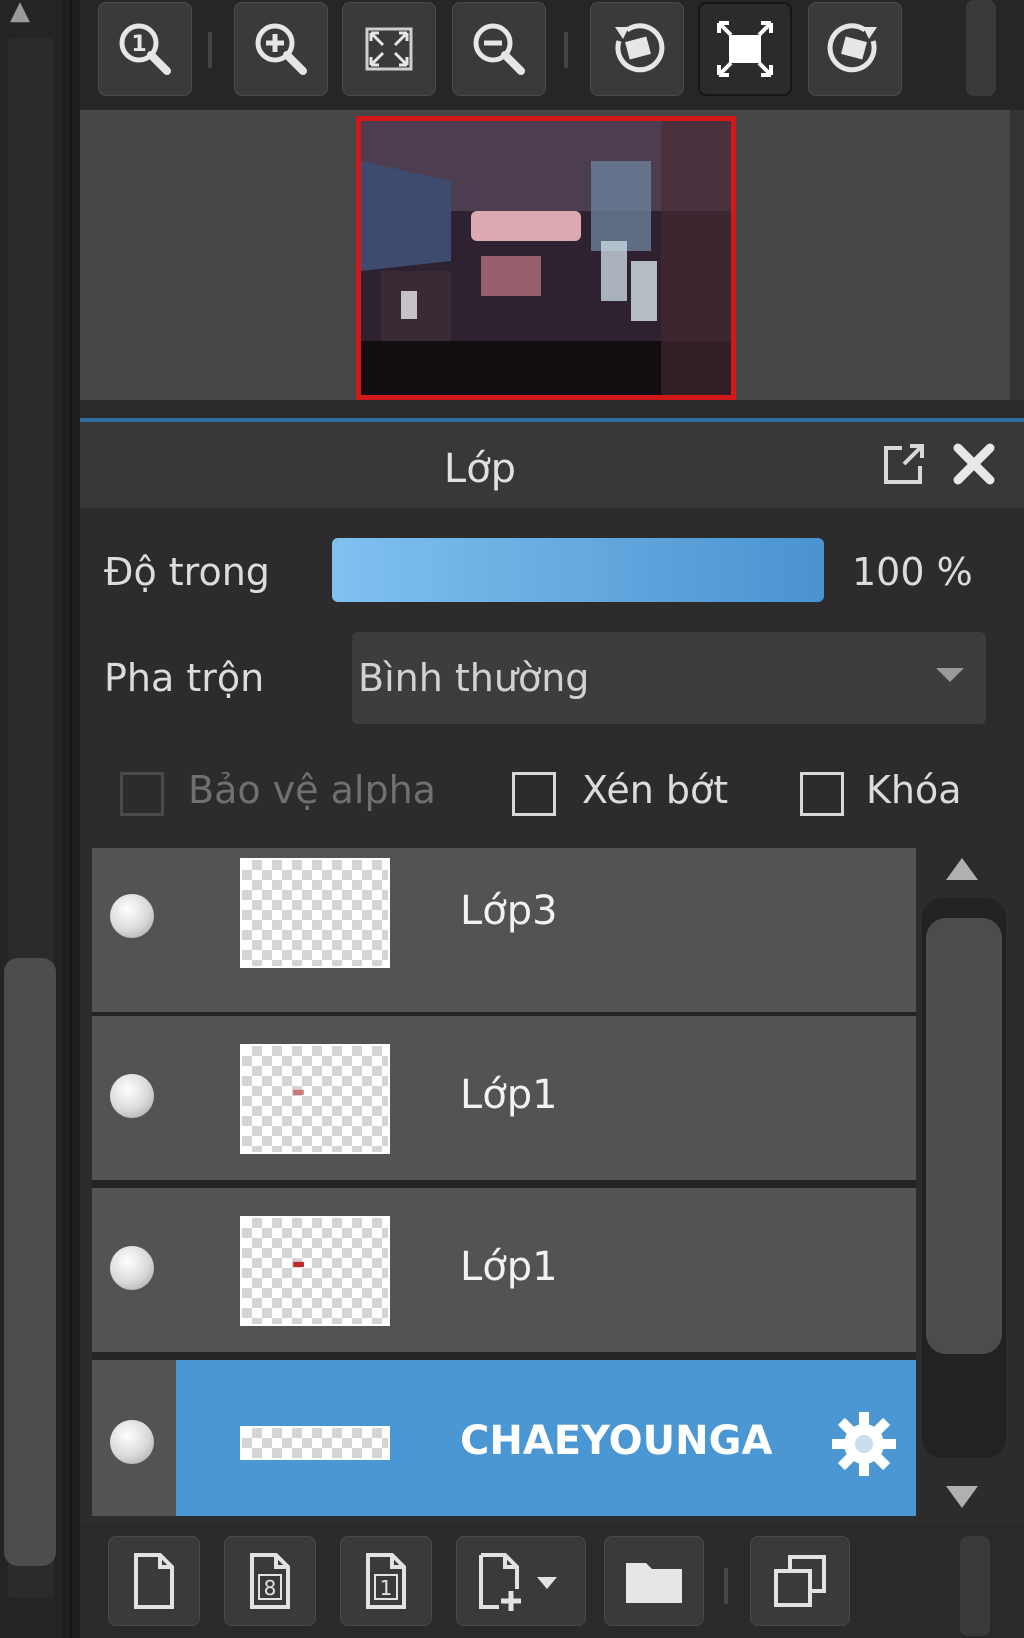 The width and height of the screenshot is (1024, 1638). I want to click on panel-separator, so click(552, 409).